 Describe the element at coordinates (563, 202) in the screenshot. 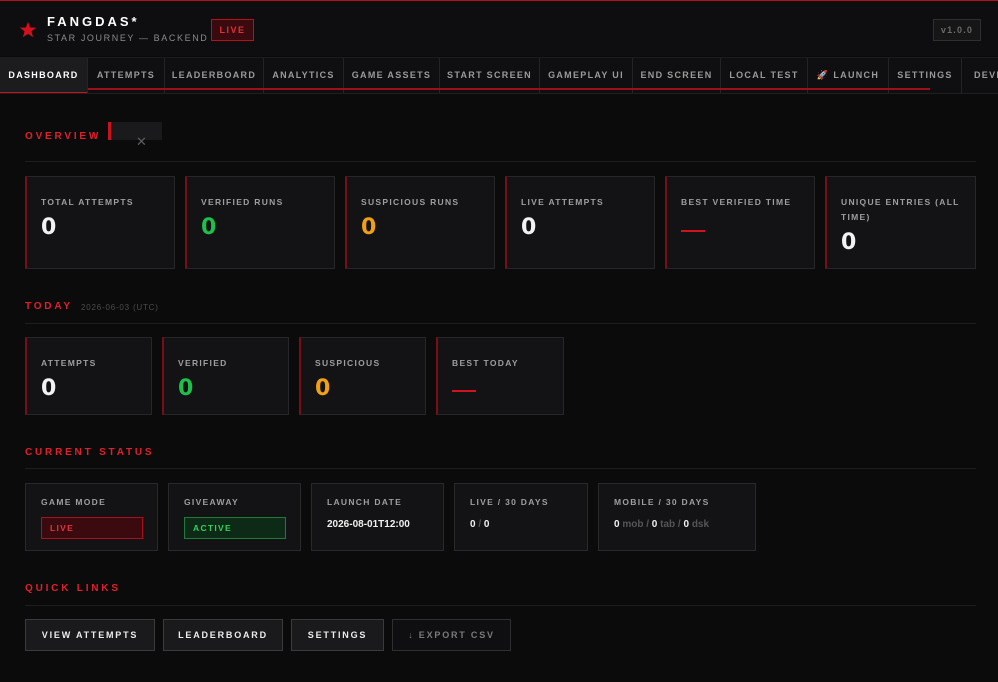

I see `stat-label: LIVE ATTEMPTS` at that location.